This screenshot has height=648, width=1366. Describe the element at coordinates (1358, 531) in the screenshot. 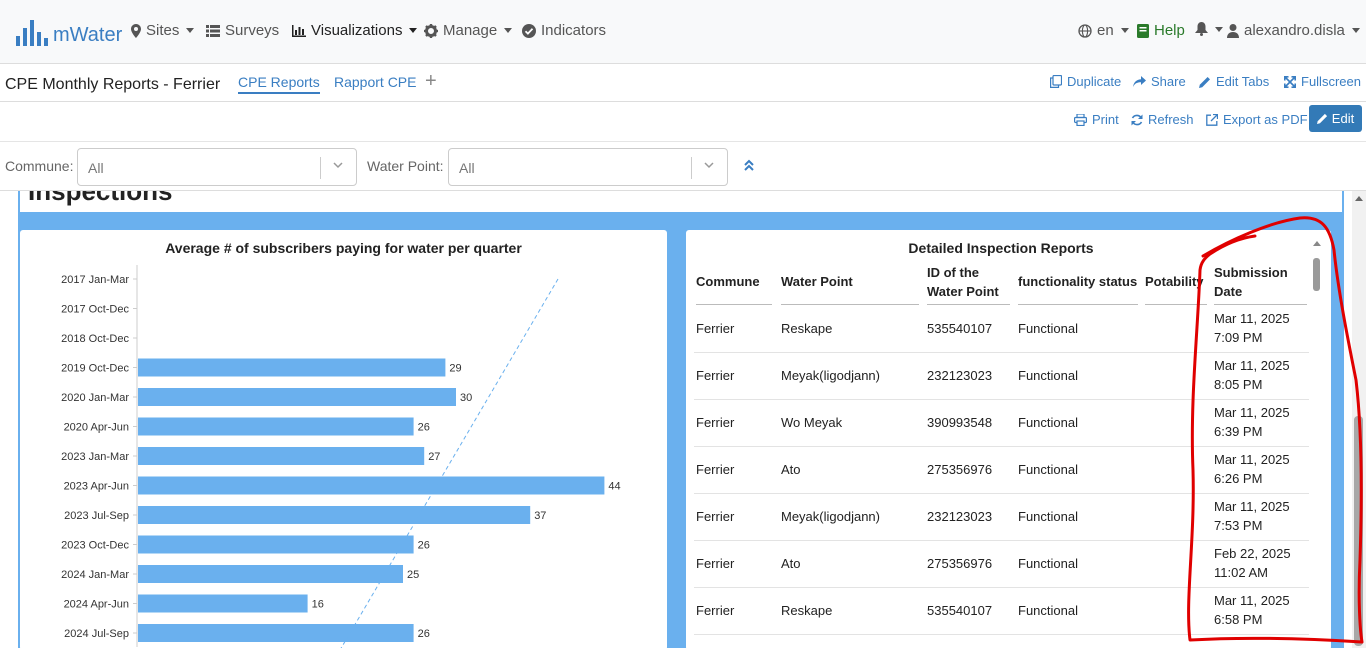

I see `scrollbar-thumb` at that location.